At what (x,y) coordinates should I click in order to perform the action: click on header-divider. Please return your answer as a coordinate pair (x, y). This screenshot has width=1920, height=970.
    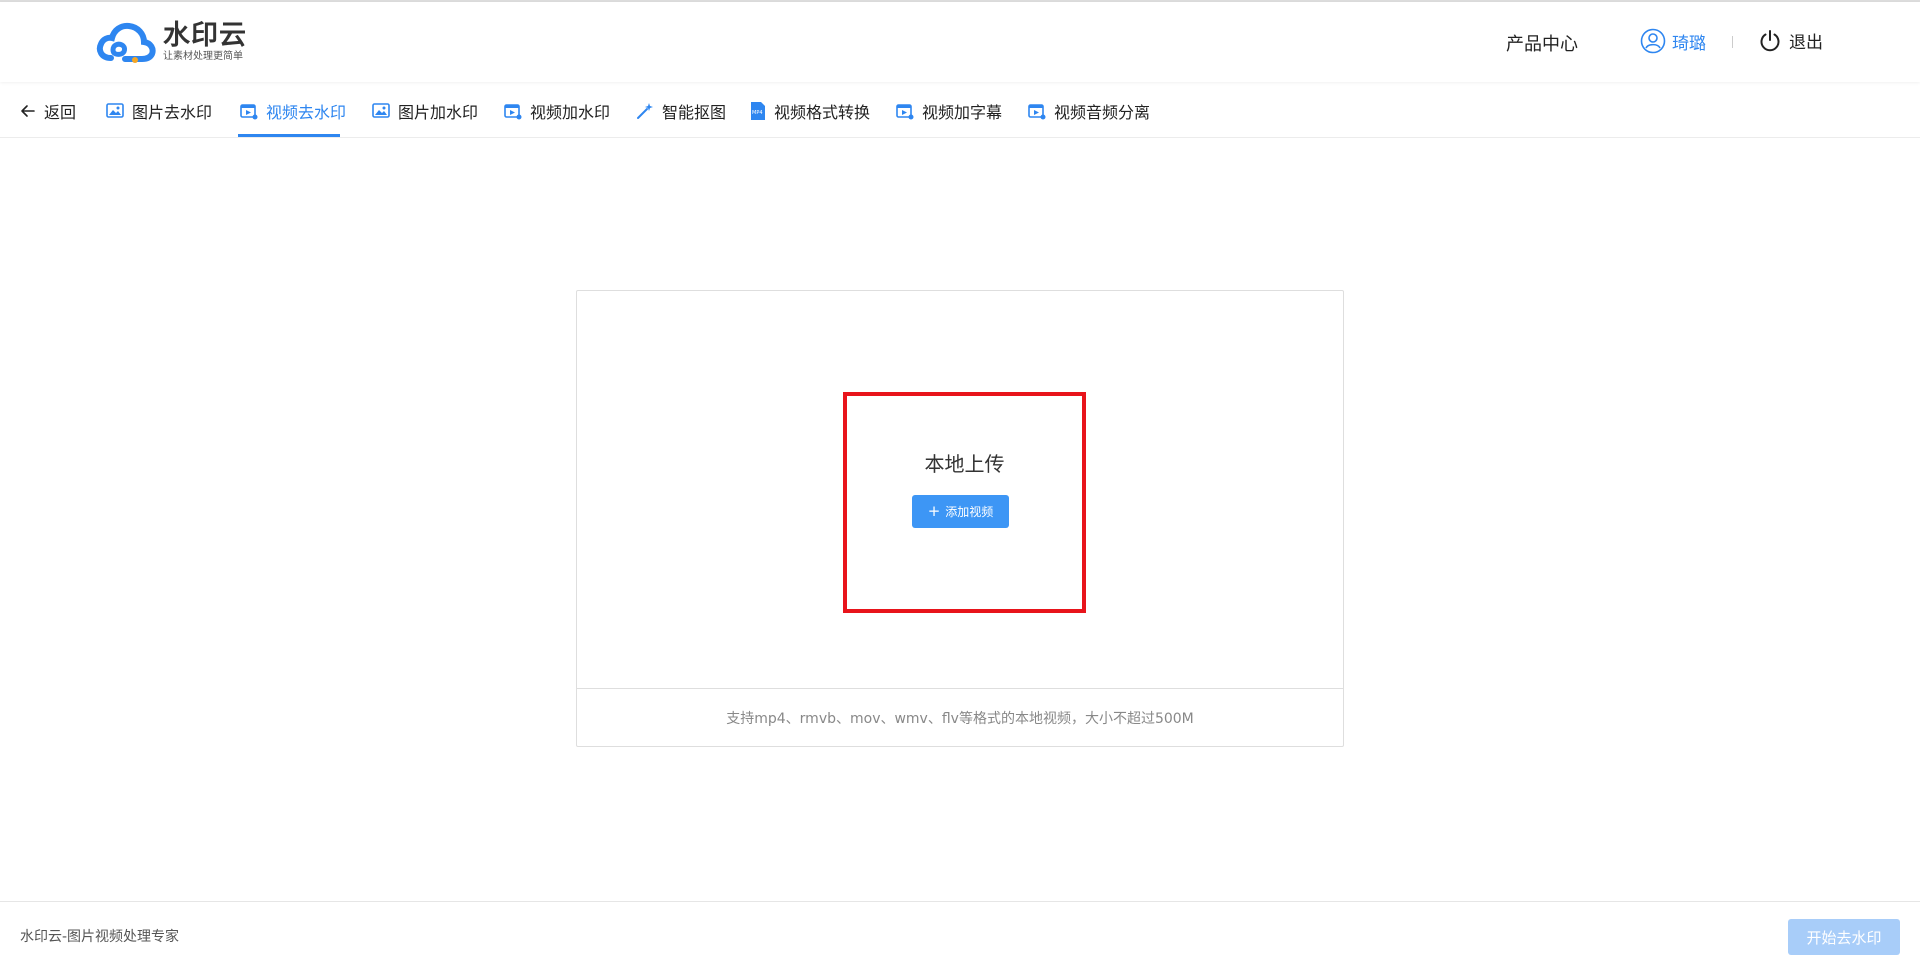
    Looking at the image, I should click on (1732, 42).